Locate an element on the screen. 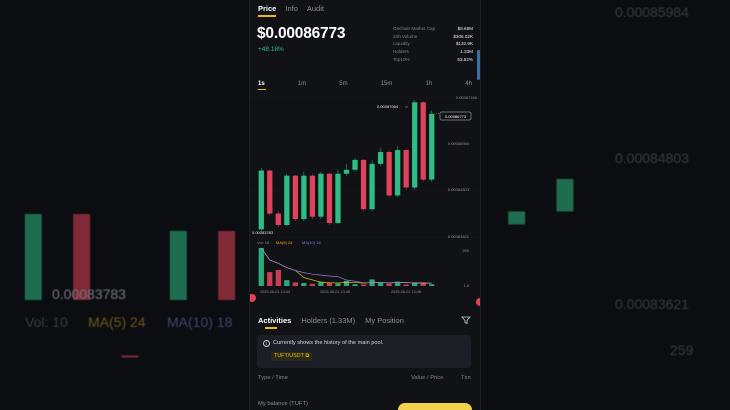 The width and height of the screenshot is (730, 410). time-label-3: 2025-06-01 13:46 is located at coordinates (406, 292).